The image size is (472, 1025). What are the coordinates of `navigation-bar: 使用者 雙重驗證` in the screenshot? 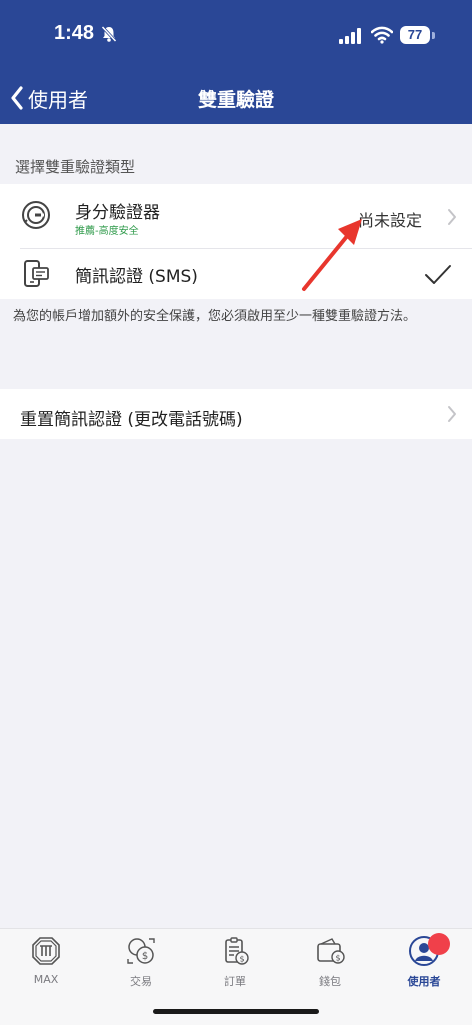 It's located at (236, 98).